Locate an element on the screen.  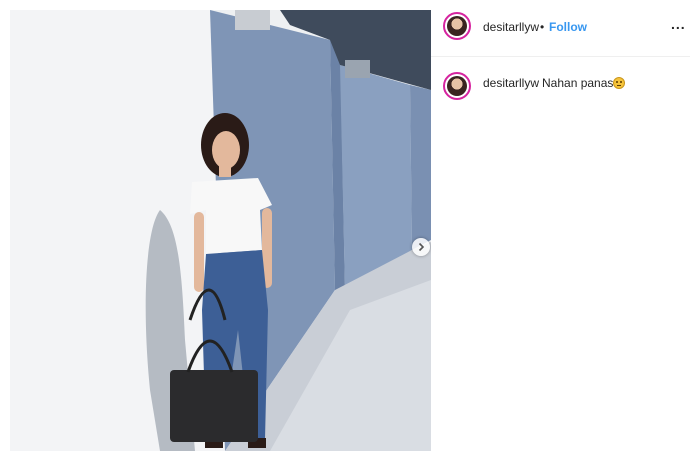
carousel-next-button is located at coordinates (421, 247).